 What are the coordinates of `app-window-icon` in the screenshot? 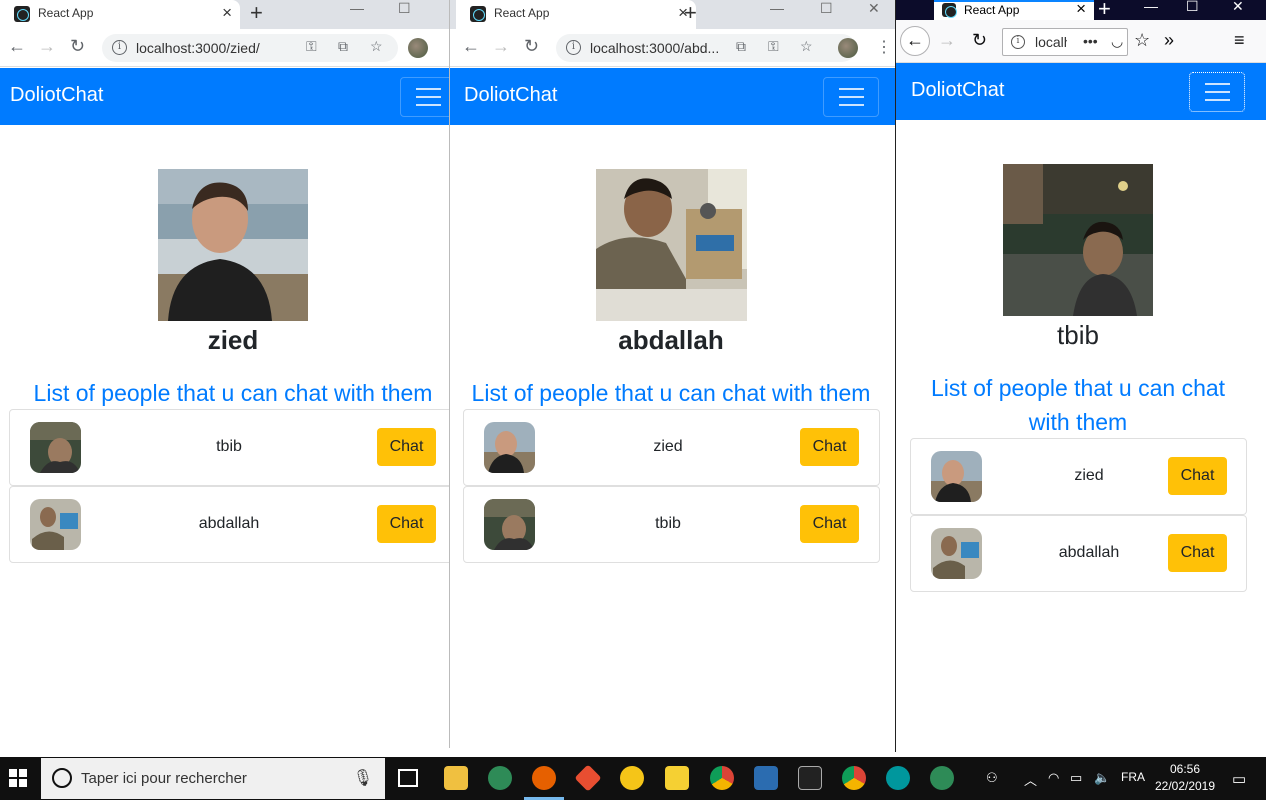 It's located at (766, 778).